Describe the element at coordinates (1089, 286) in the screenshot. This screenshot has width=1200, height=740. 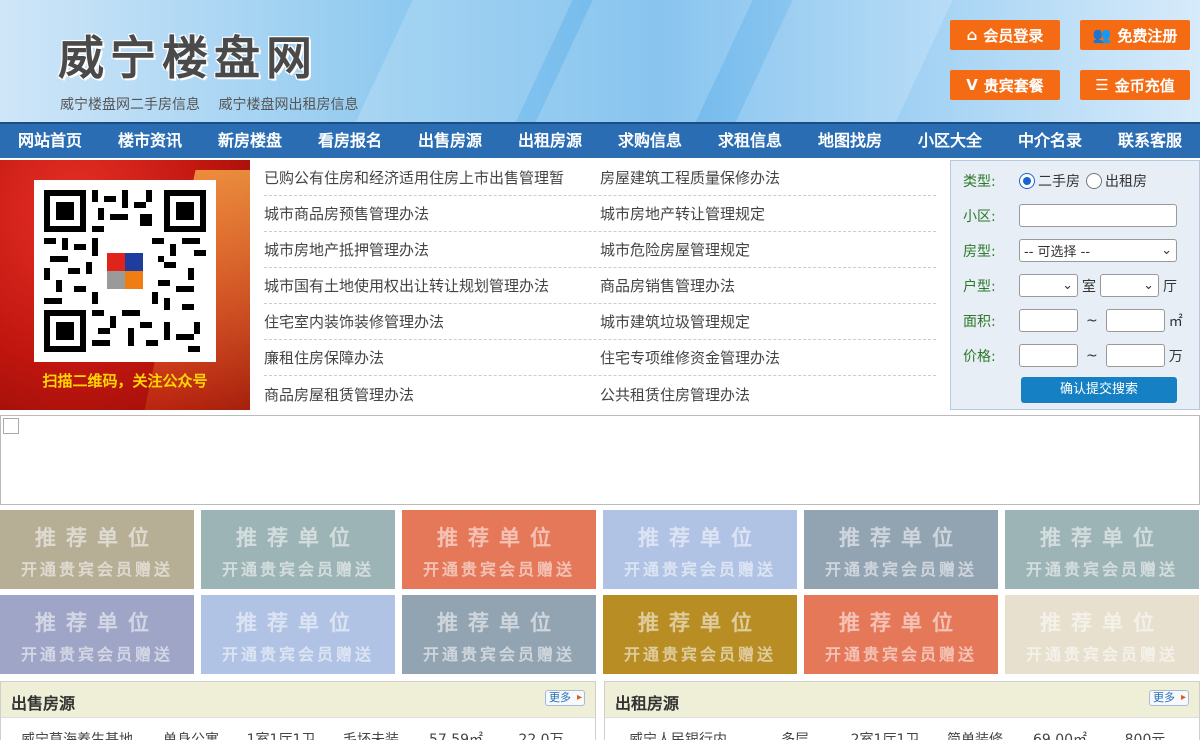
I see `room-unit: 室` at that location.